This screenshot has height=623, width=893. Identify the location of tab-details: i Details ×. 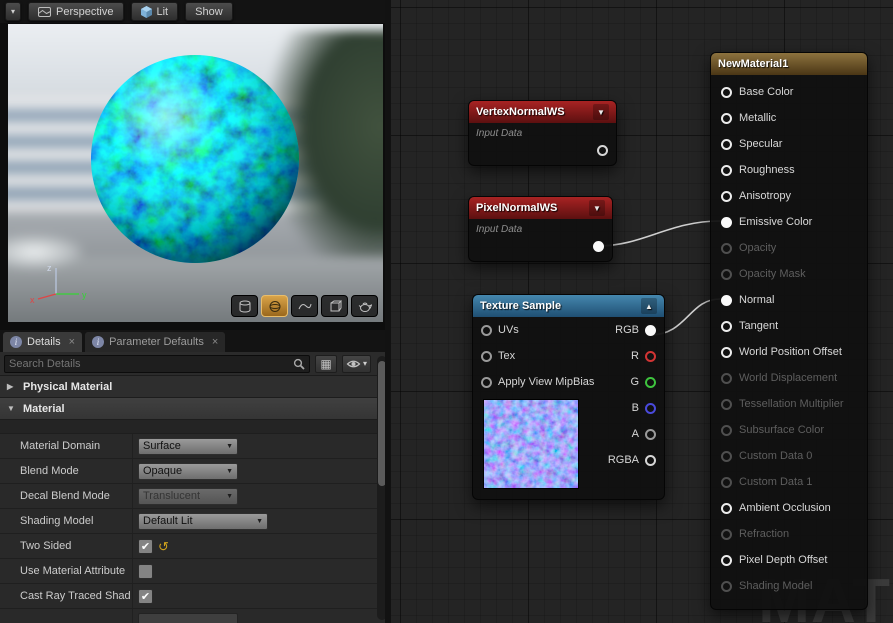
(43, 342).